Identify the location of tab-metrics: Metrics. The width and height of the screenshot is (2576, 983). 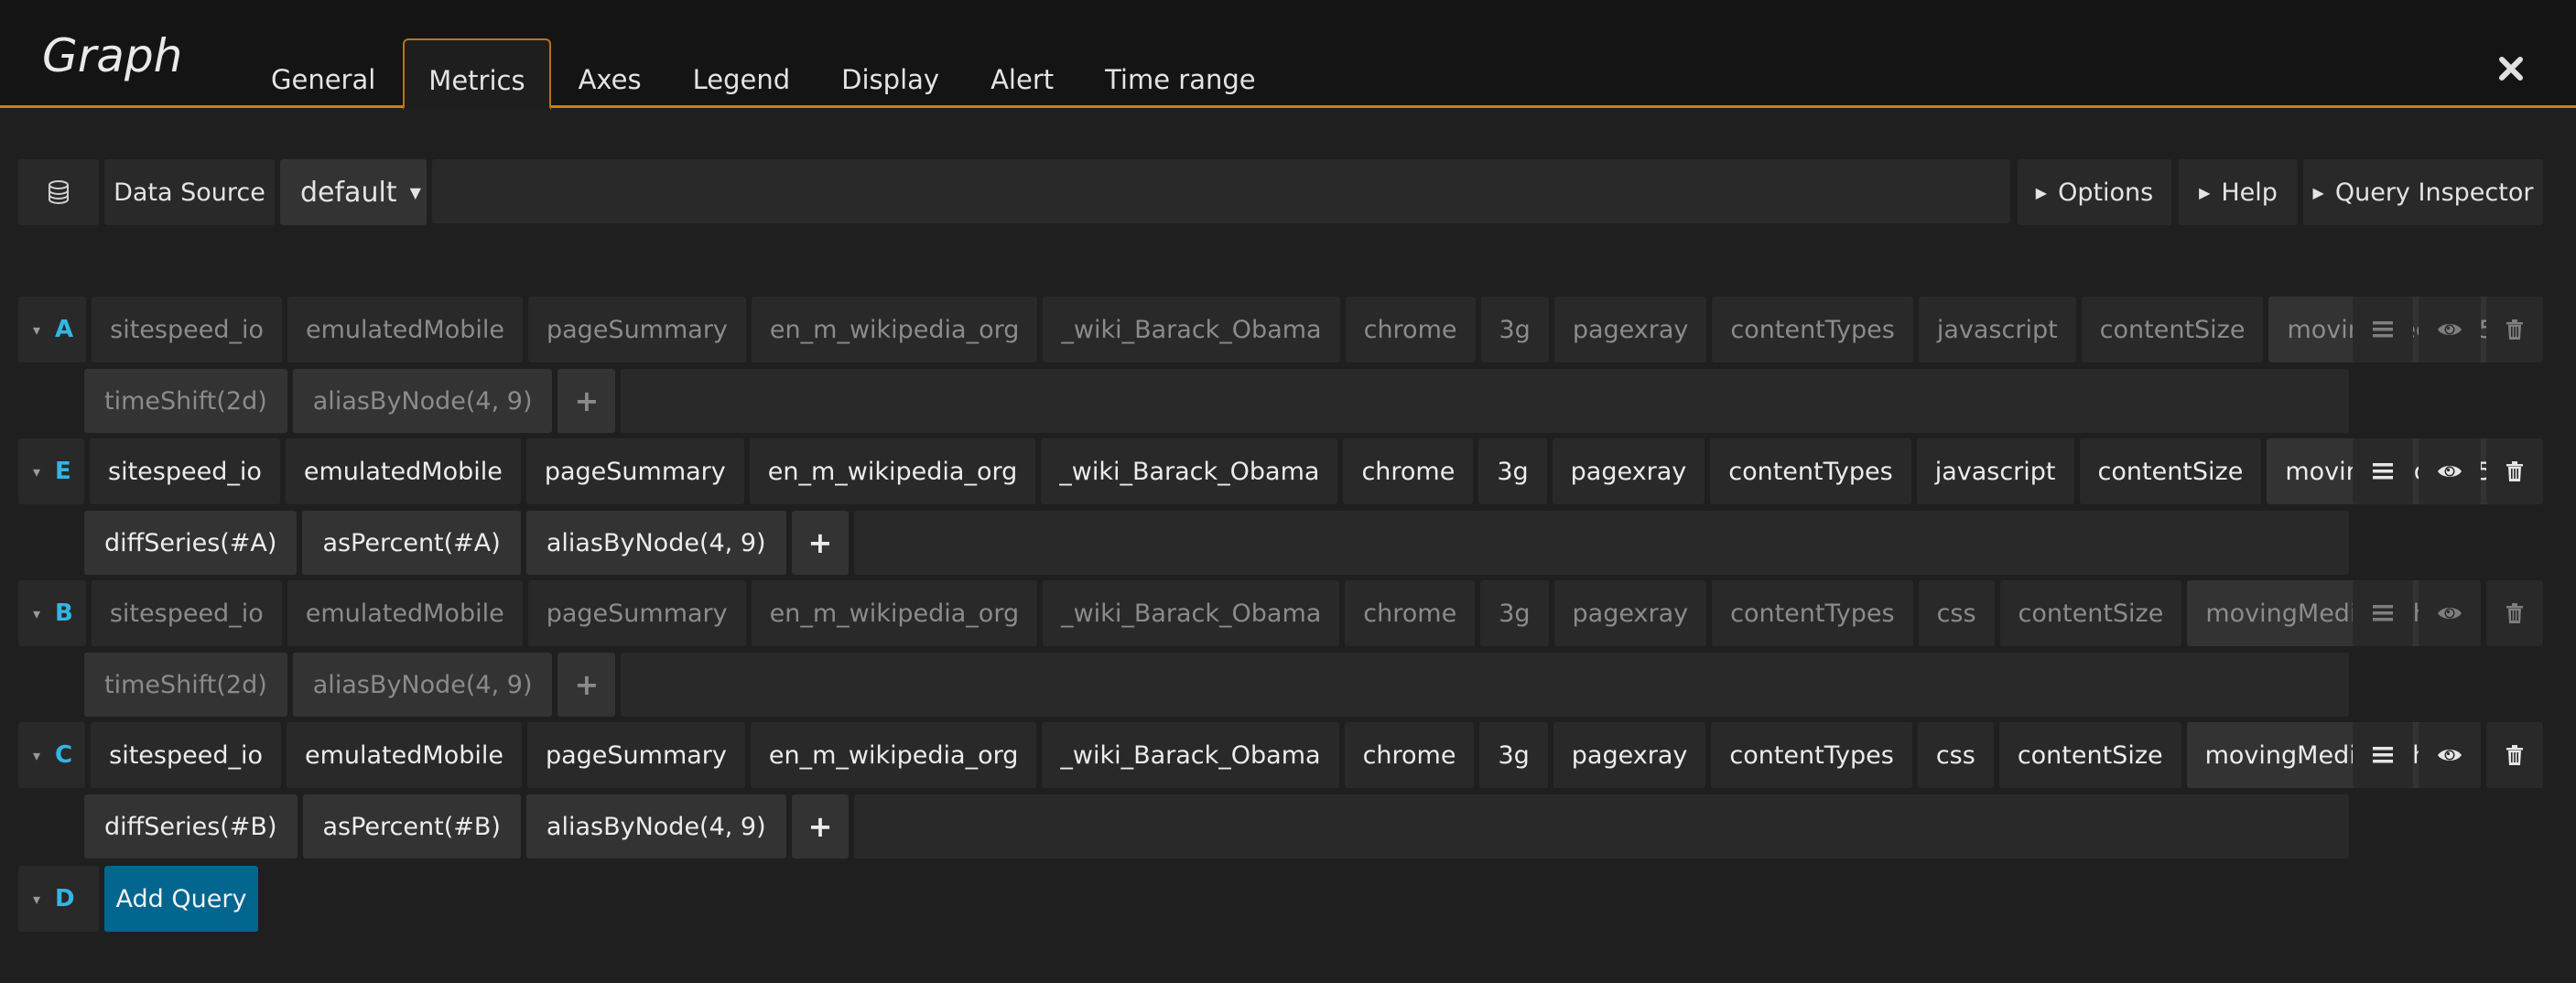
(477, 74).